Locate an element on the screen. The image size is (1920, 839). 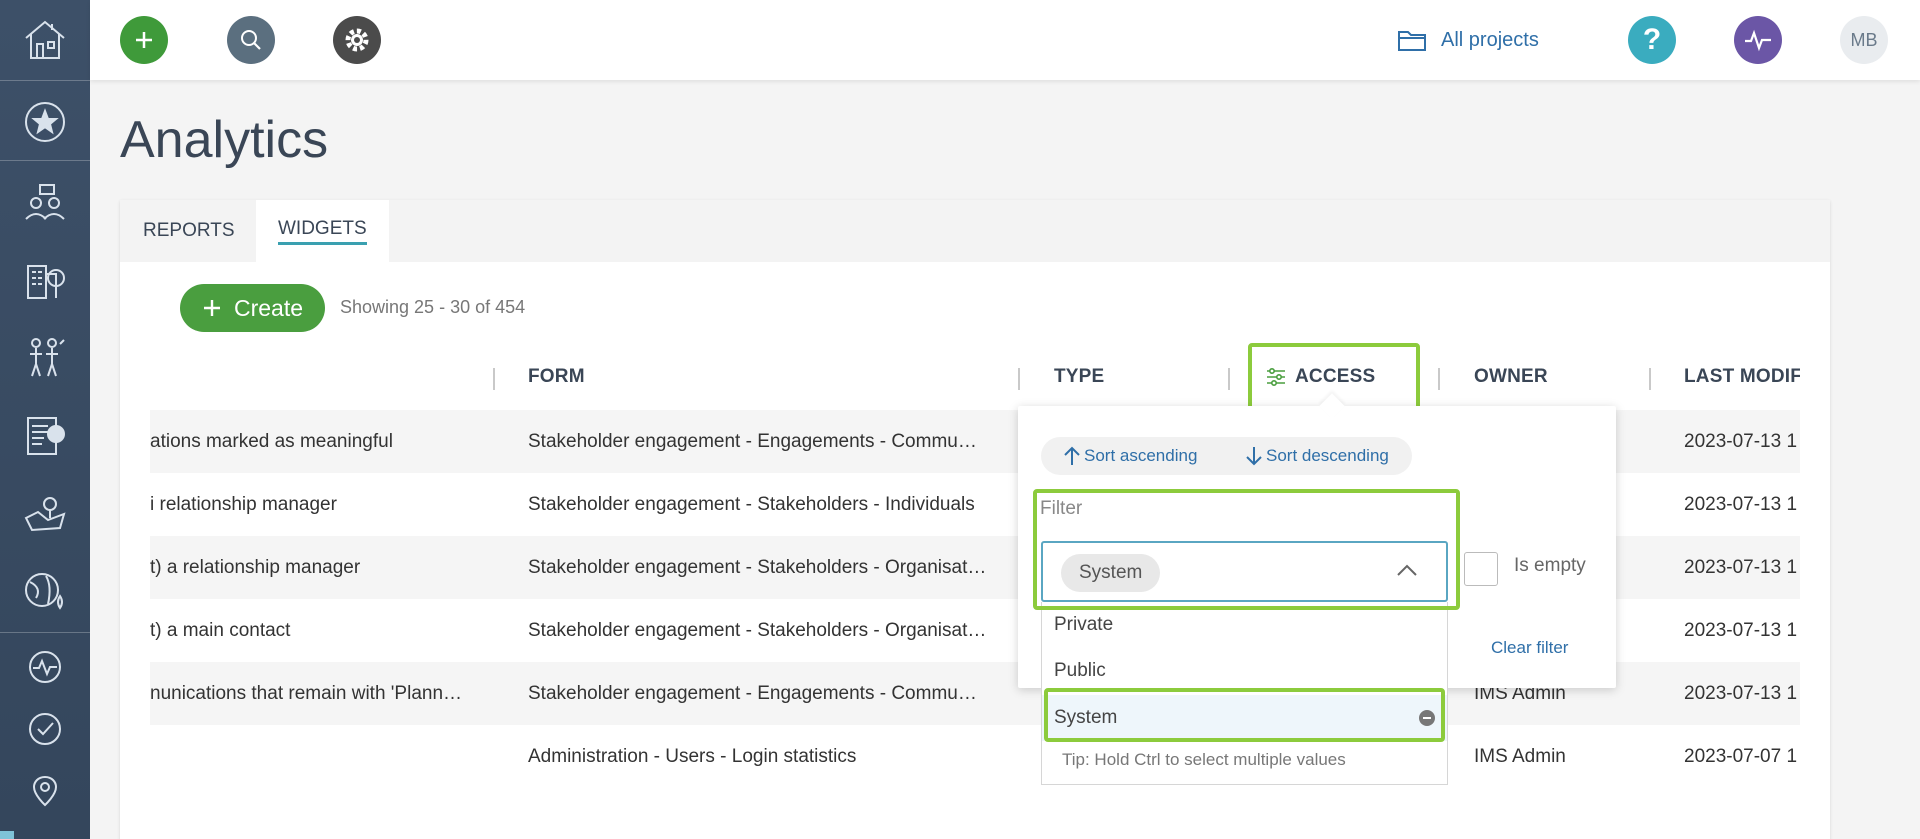
checklist-icon is located at coordinates (46, 436).